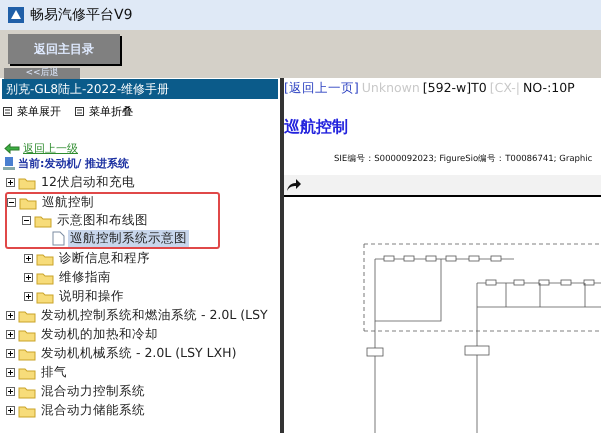 This screenshot has height=433, width=601. What do you see at coordinates (294, 185) in the screenshot?
I see `share-arrow-icon` at bounding box center [294, 185].